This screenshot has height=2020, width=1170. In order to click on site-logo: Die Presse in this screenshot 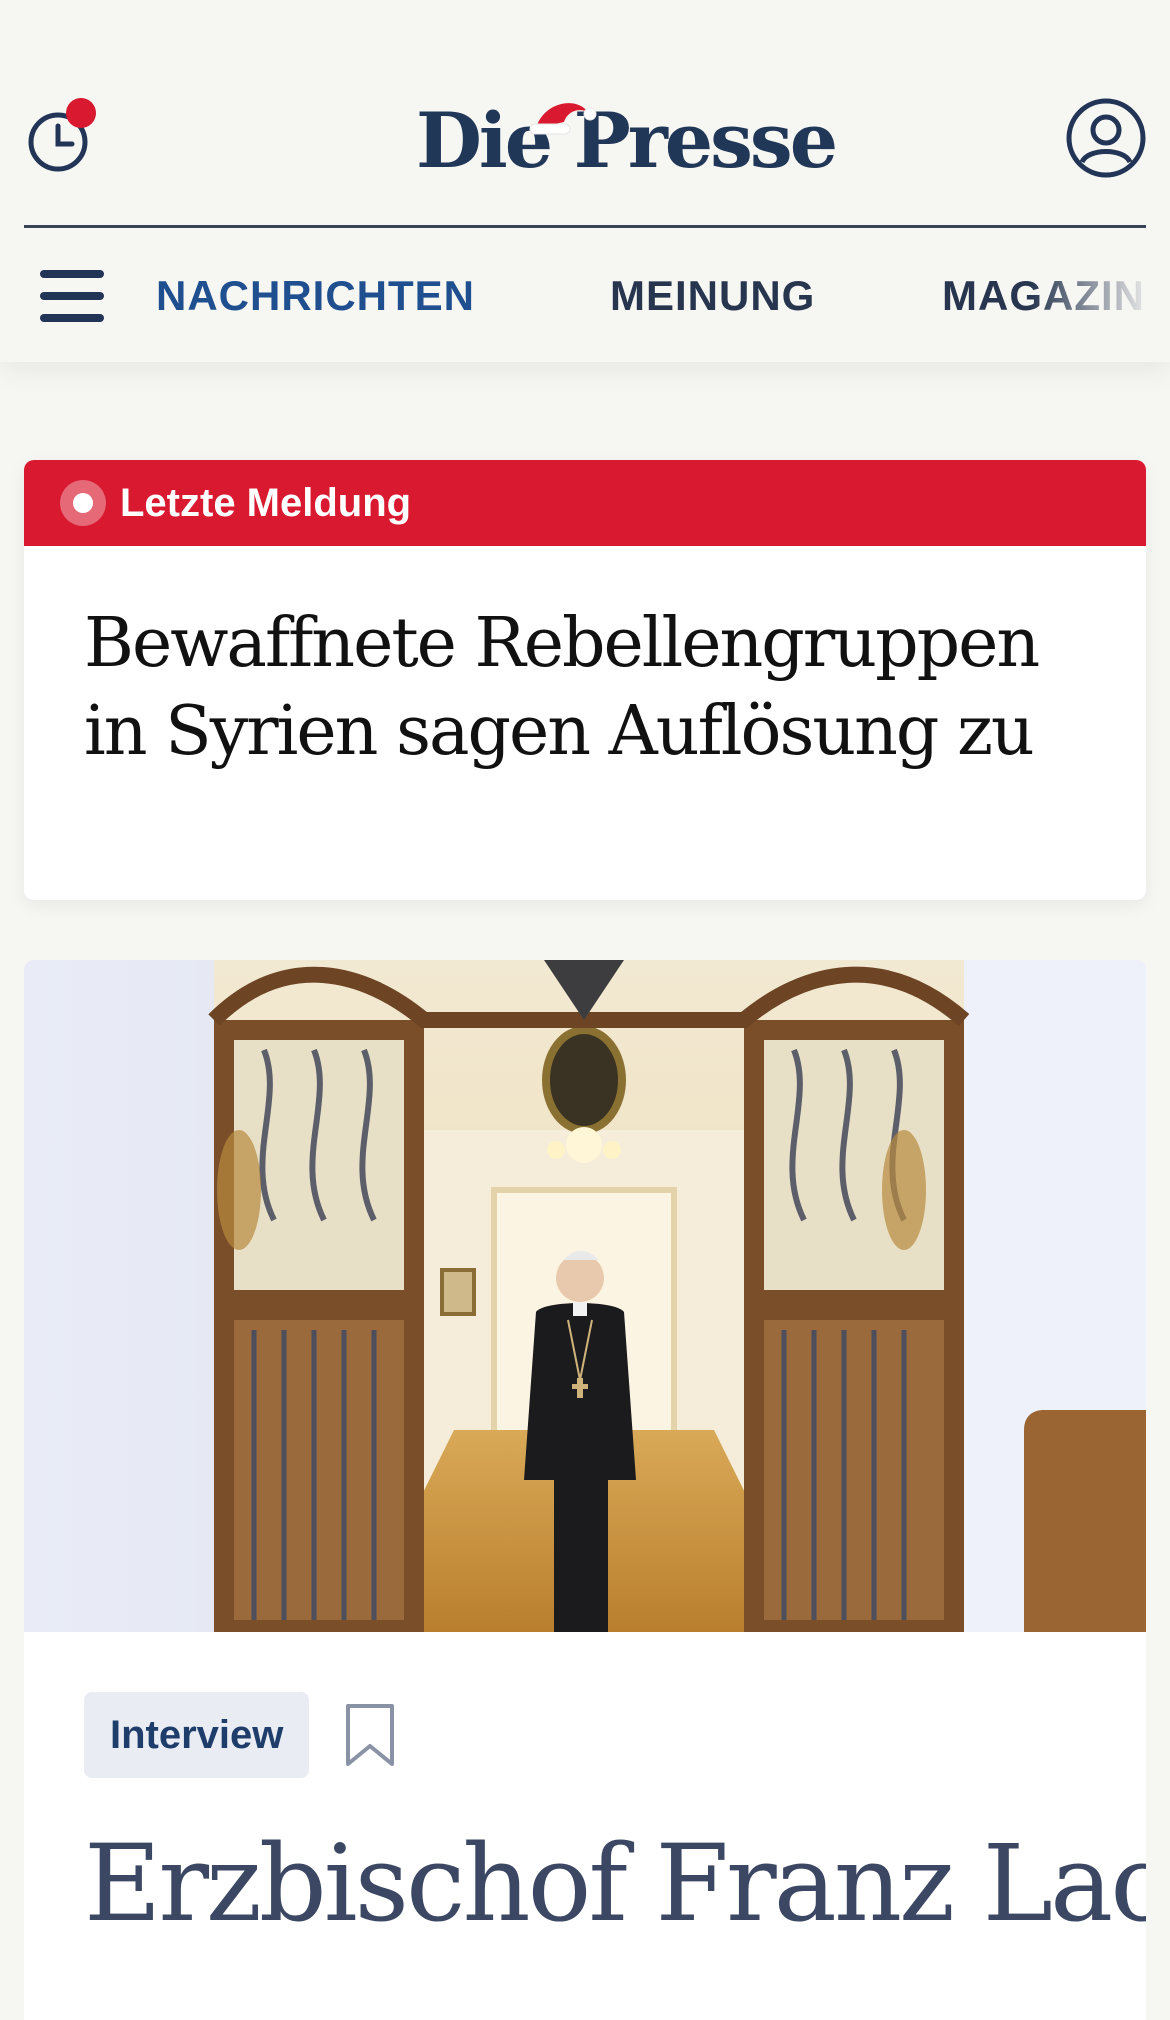, I will do `click(627, 141)`.